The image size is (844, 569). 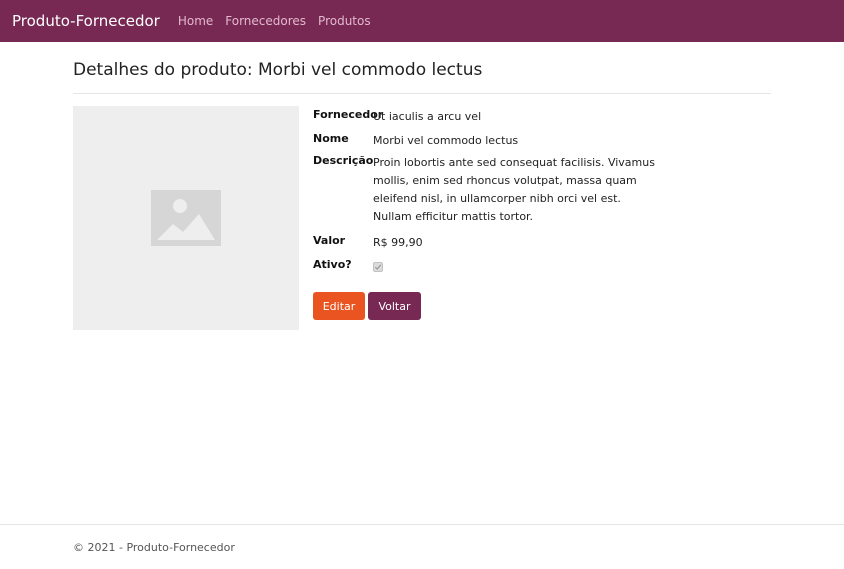 I want to click on edit-button: Editar, so click(x=339, y=306).